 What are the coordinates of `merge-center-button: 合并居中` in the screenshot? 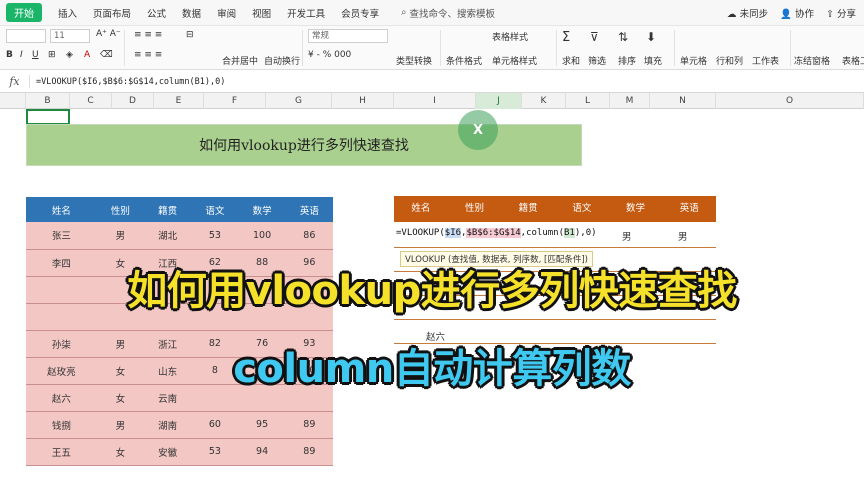 It's located at (240, 60).